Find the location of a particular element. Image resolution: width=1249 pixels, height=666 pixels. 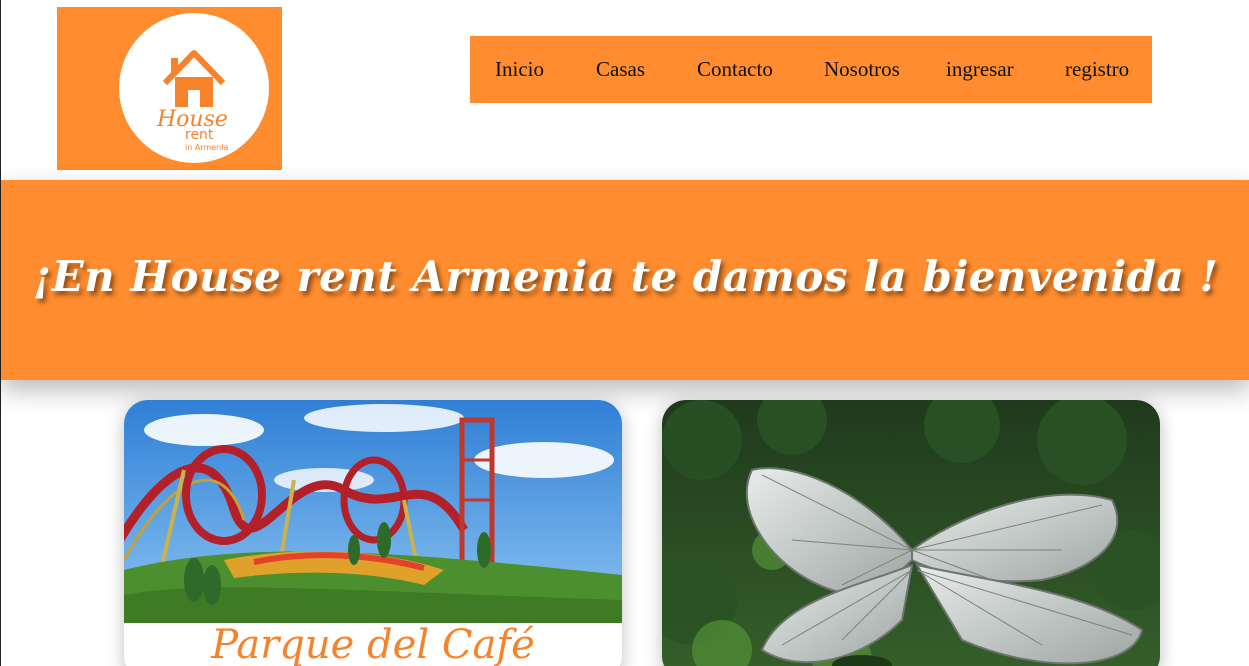

logo-box: House rent in Armenia is located at coordinates (169, 88).